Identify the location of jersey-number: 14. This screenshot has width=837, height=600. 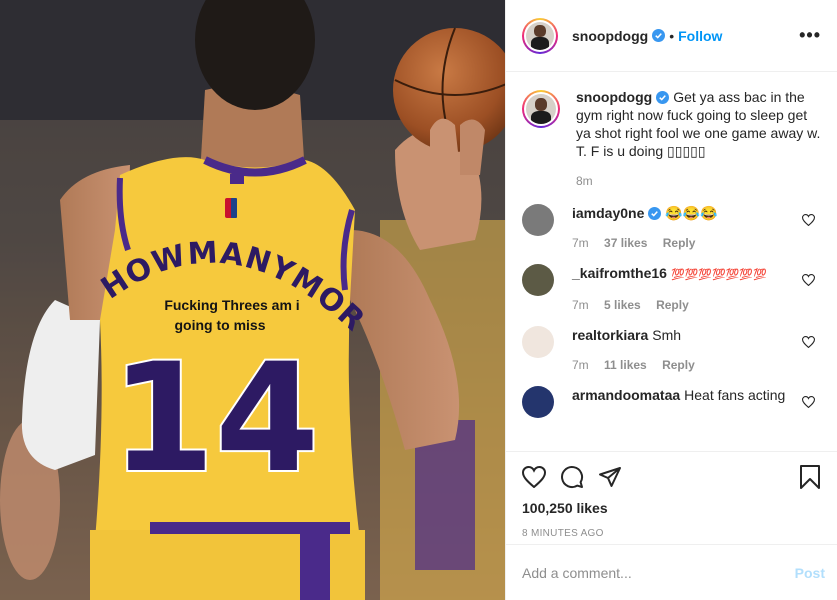
(215, 419).